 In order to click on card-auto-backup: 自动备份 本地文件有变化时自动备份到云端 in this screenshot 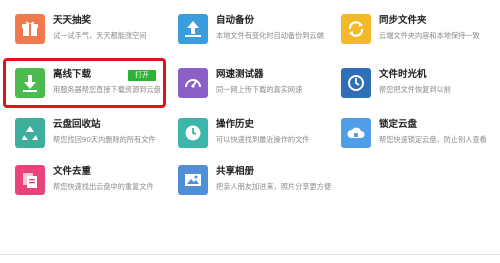, I will do `click(253, 34)`.